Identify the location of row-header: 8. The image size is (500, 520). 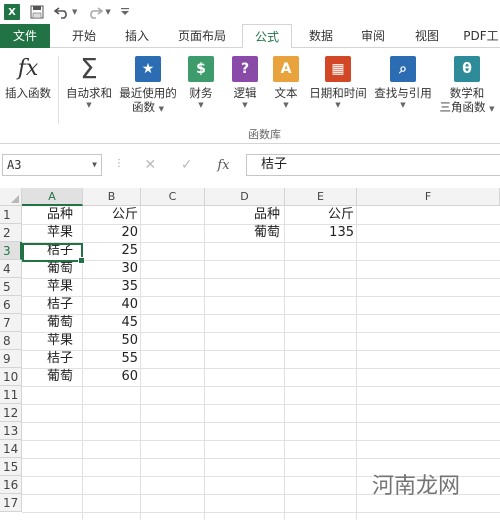
(11, 341).